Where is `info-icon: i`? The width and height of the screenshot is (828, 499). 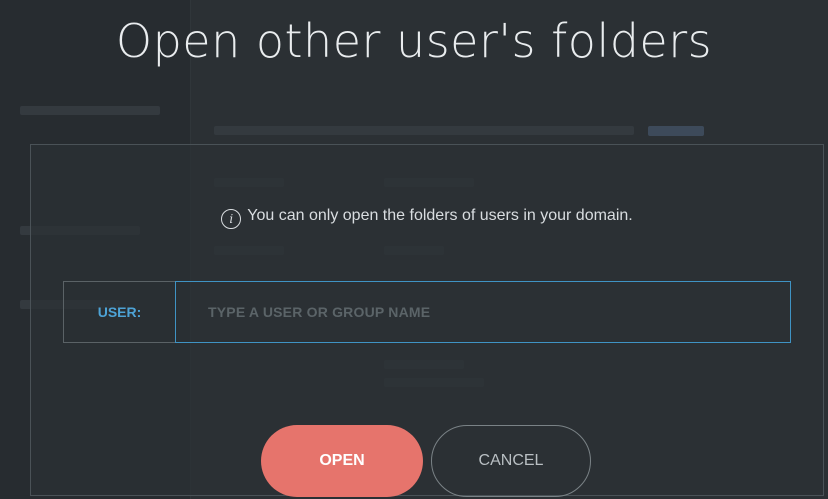 info-icon: i is located at coordinates (231, 219).